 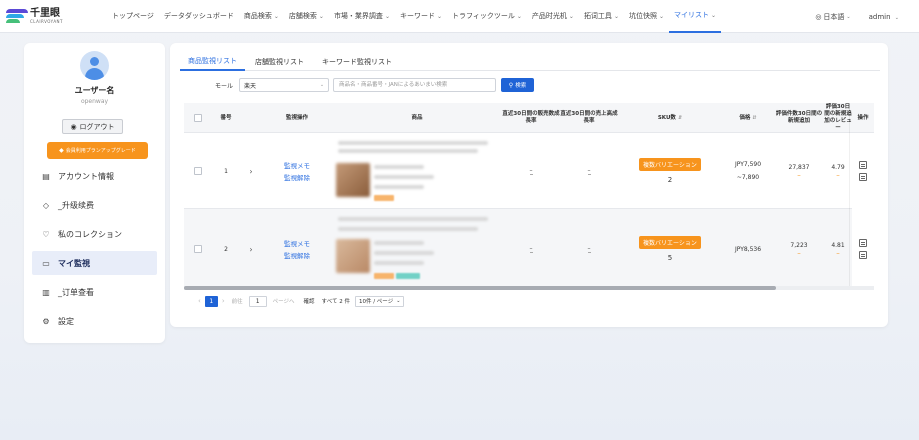 I want to click on upgrade-plan-button: ◆ 会員利用プランアップグレード, so click(x=97, y=150).